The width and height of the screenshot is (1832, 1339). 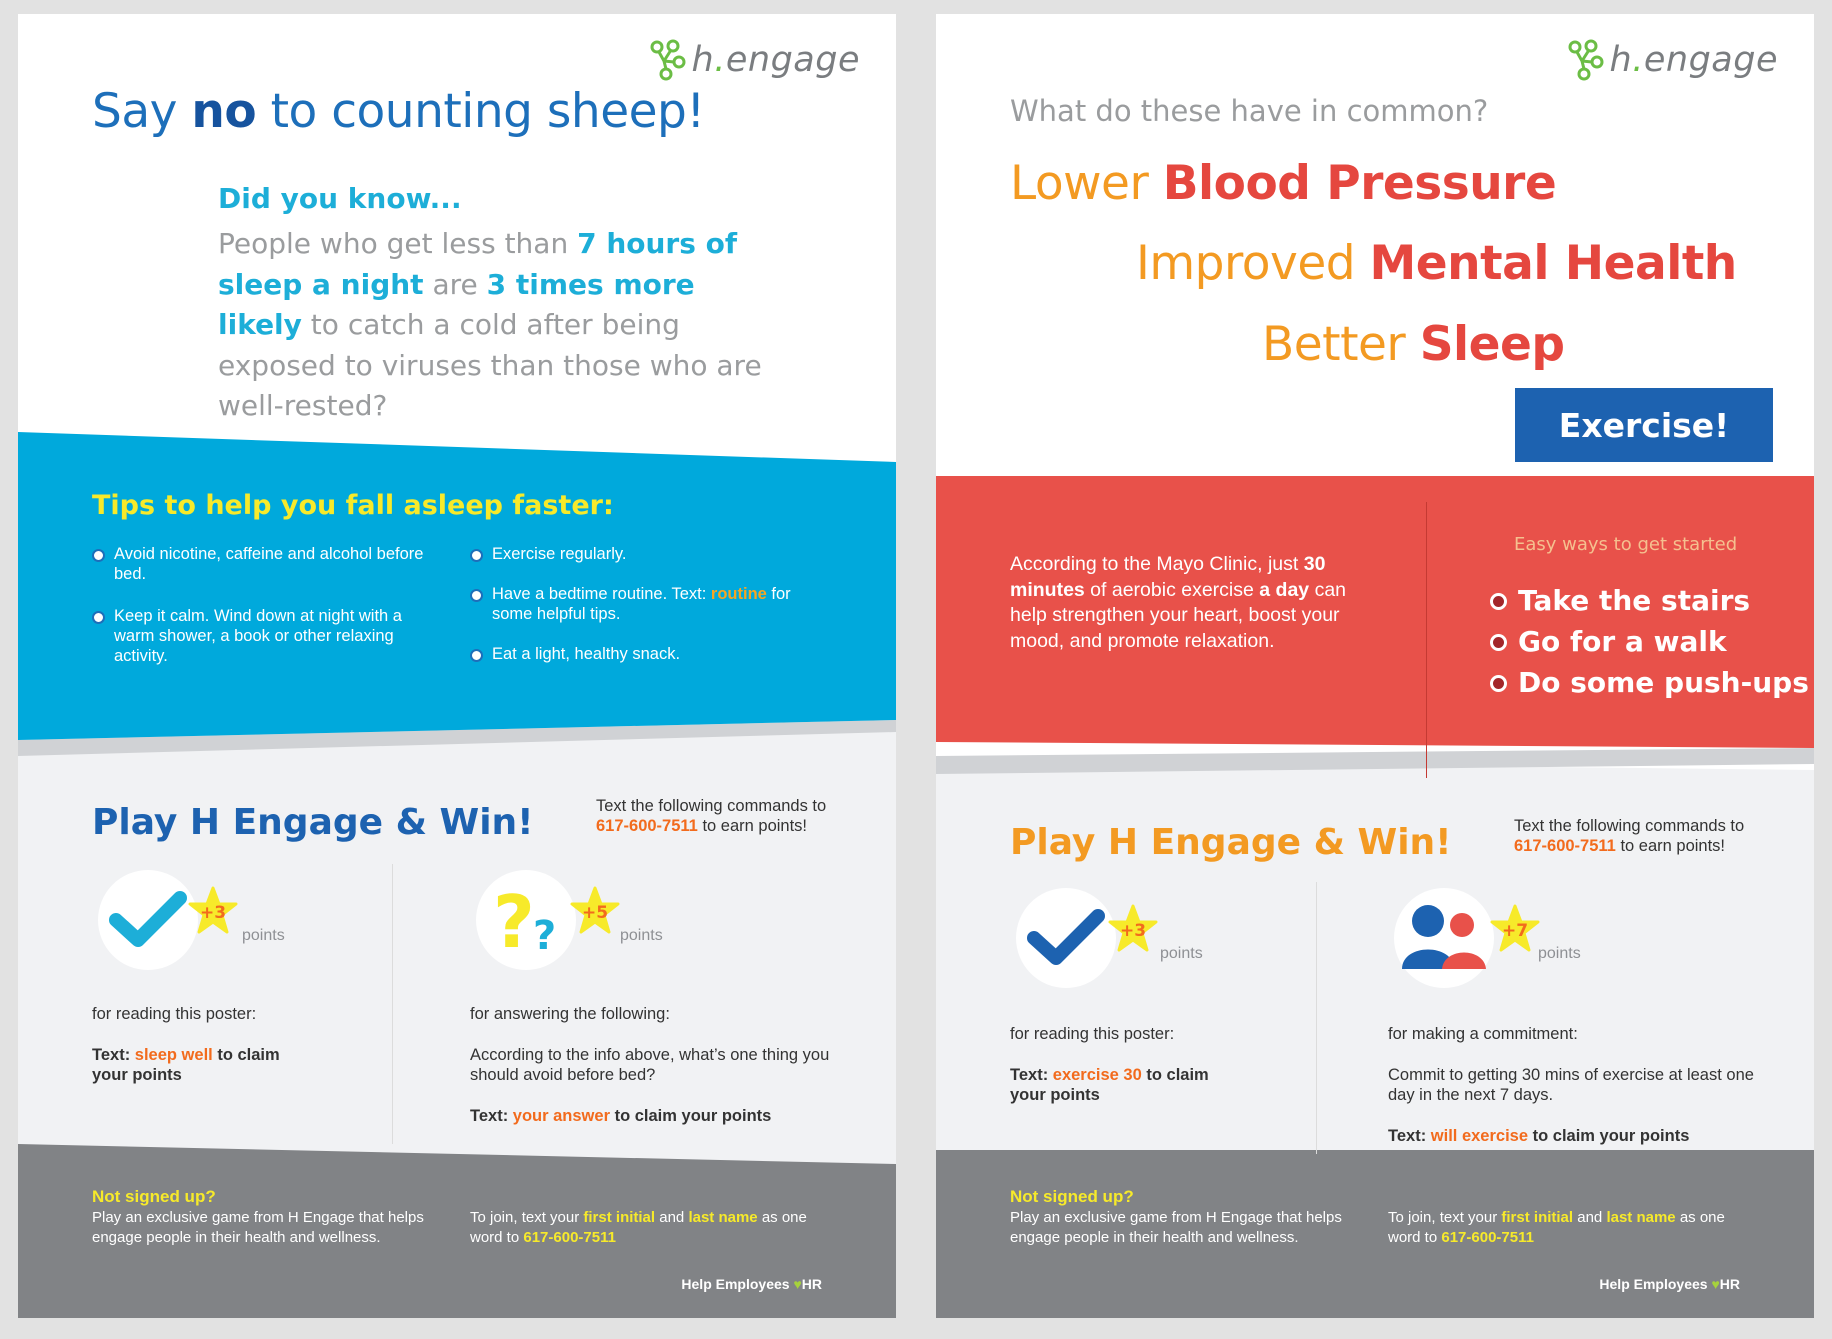 I want to click on tip-item: Exercise regularly., so click(x=640, y=554).